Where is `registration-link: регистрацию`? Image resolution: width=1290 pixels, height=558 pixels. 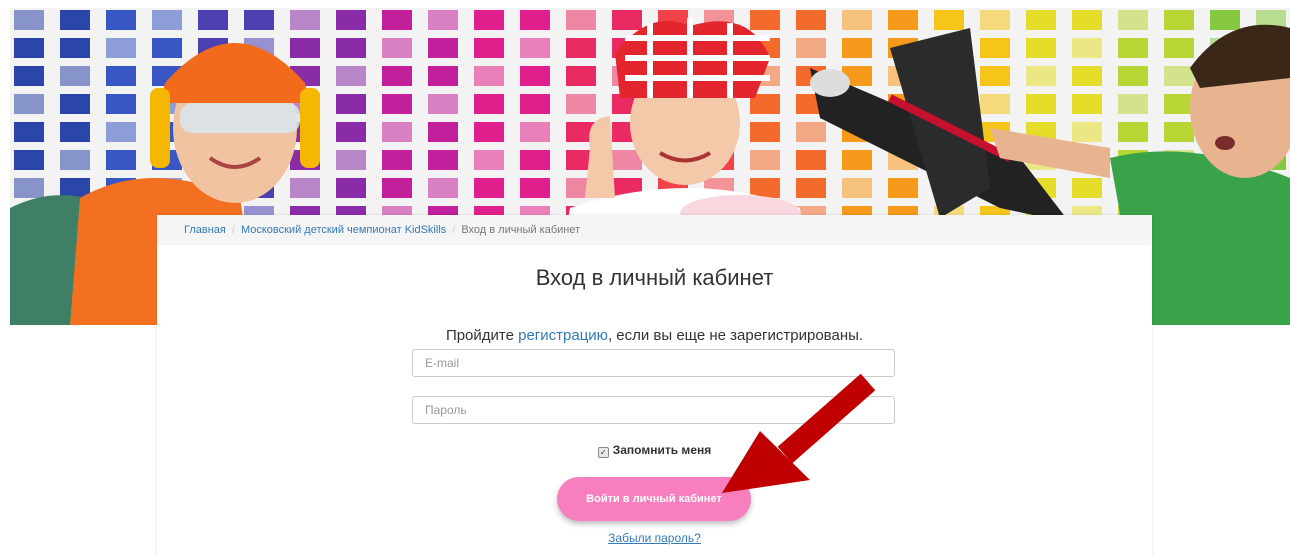
registration-link: регистрацию is located at coordinates (563, 335).